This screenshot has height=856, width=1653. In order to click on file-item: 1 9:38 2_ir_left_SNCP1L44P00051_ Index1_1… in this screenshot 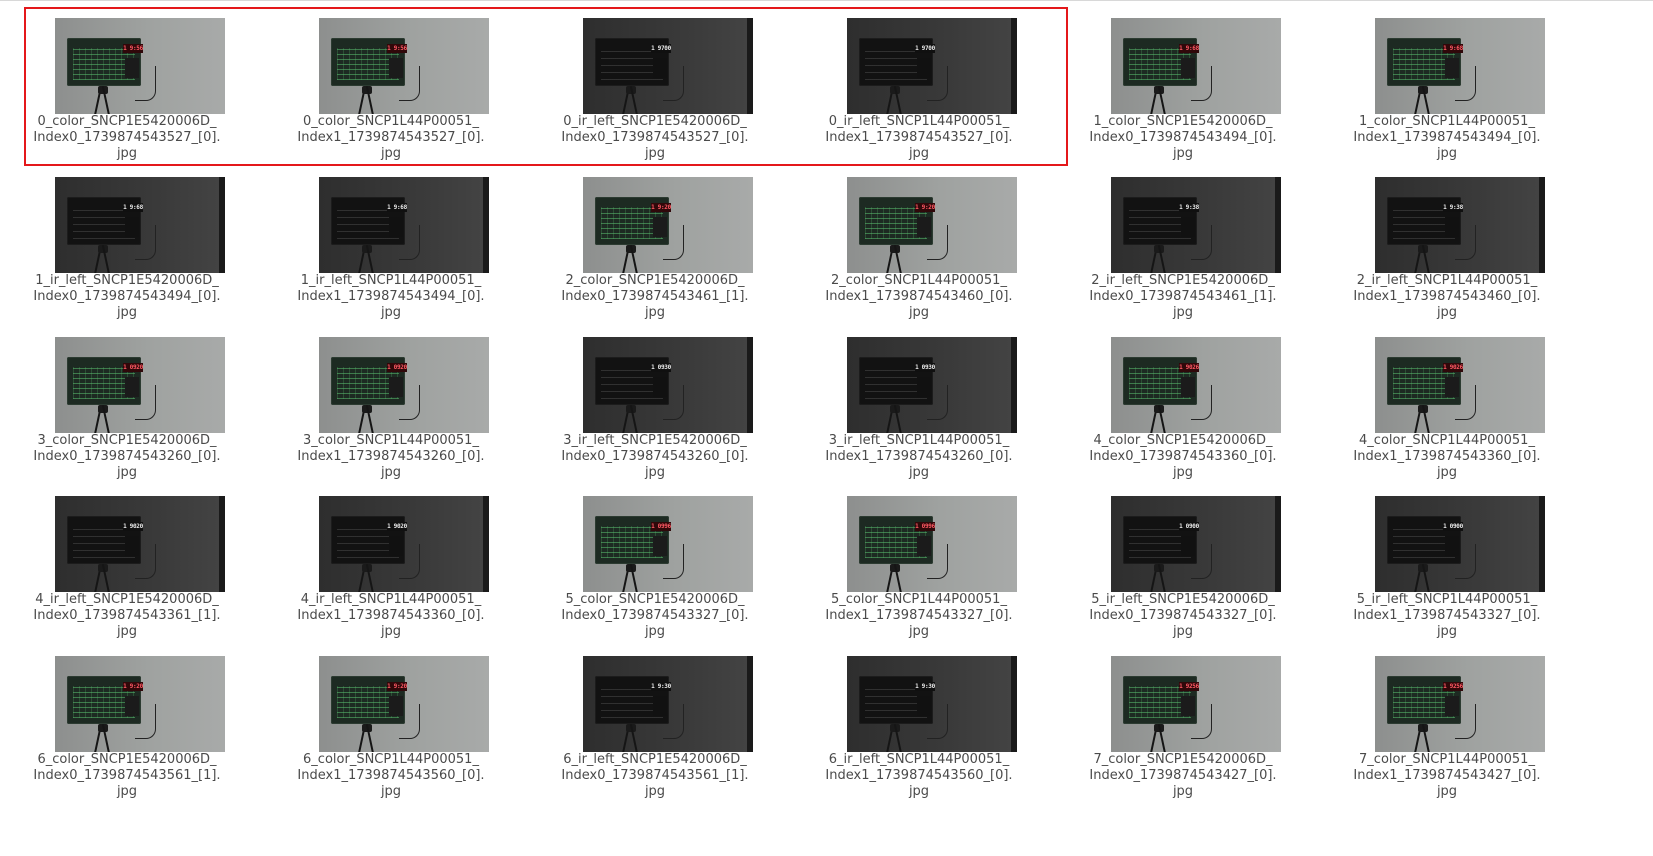, I will do `click(1447, 257)`.